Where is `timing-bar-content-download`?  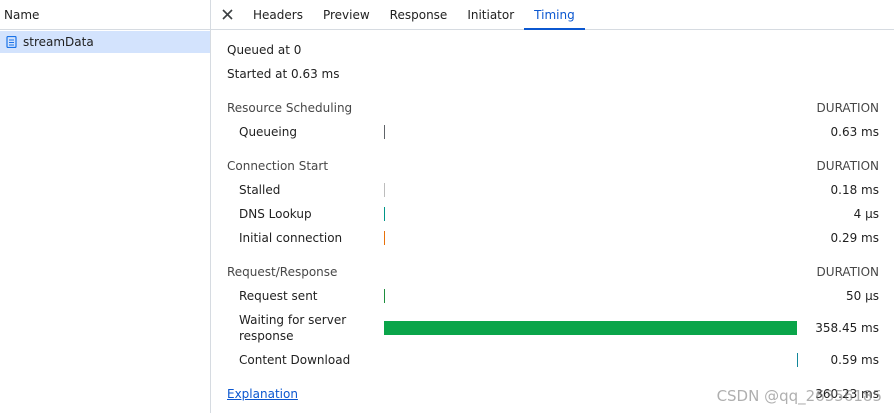 timing-bar-content-download is located at coordinates (591, 360).